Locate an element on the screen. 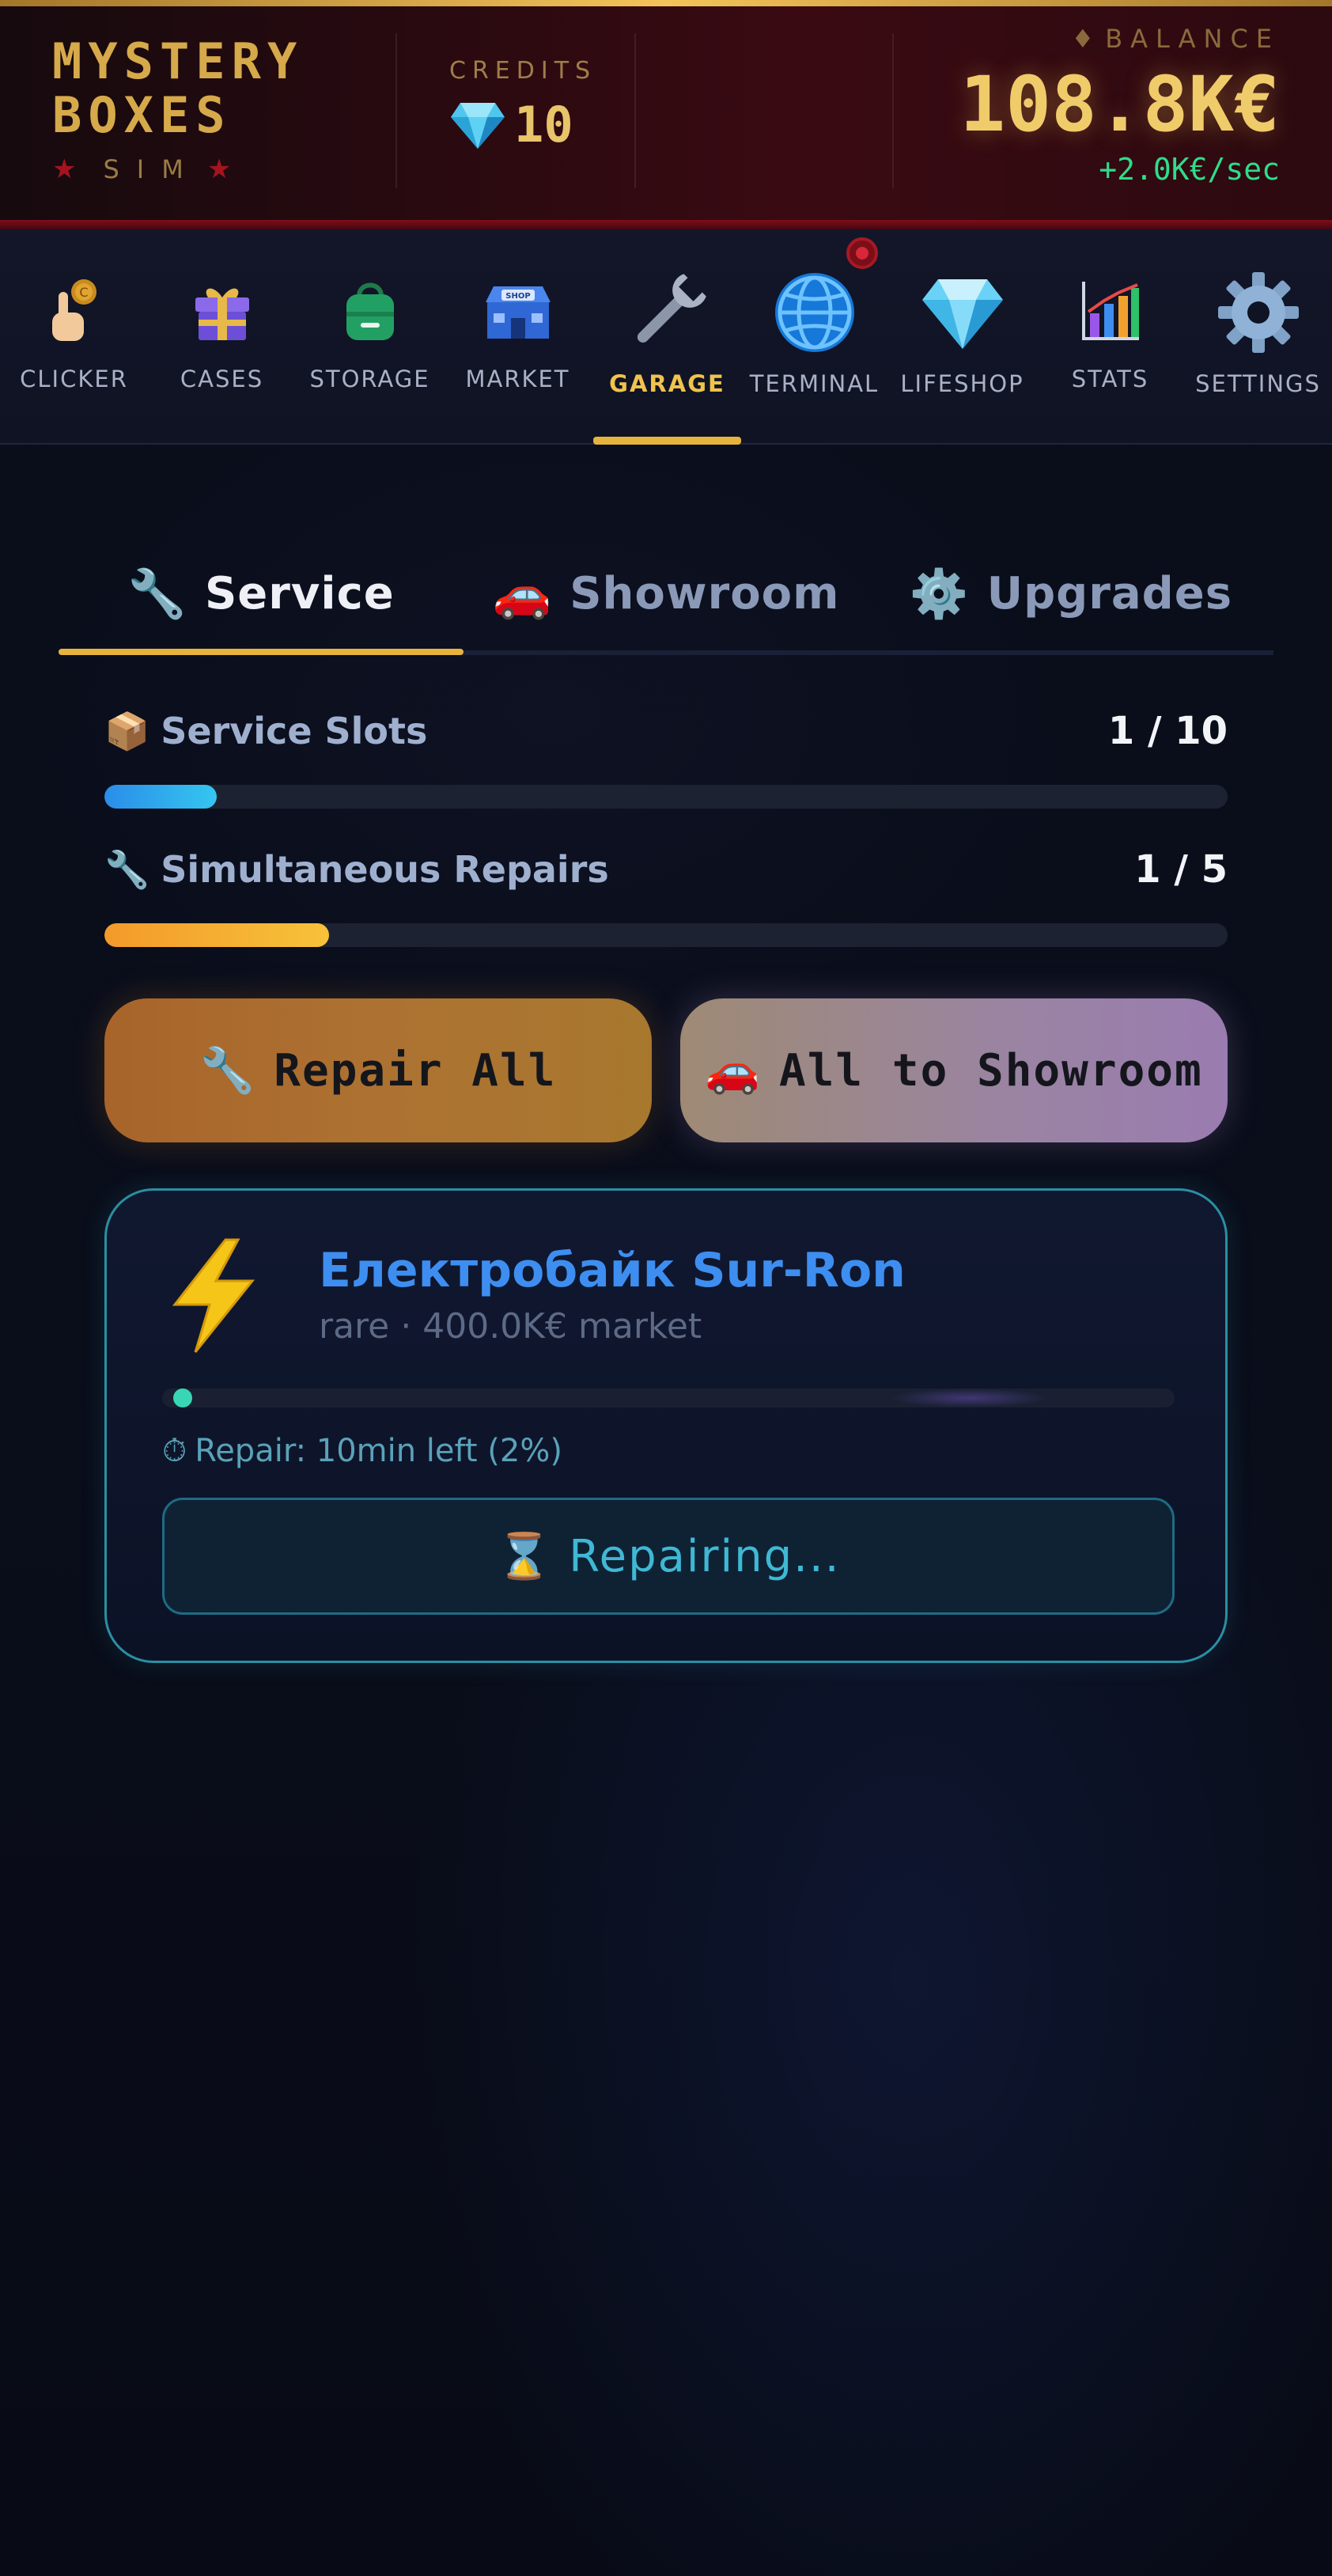  nav-item-lifeshop: LIFESHOP is located at coordinates (962, 336).